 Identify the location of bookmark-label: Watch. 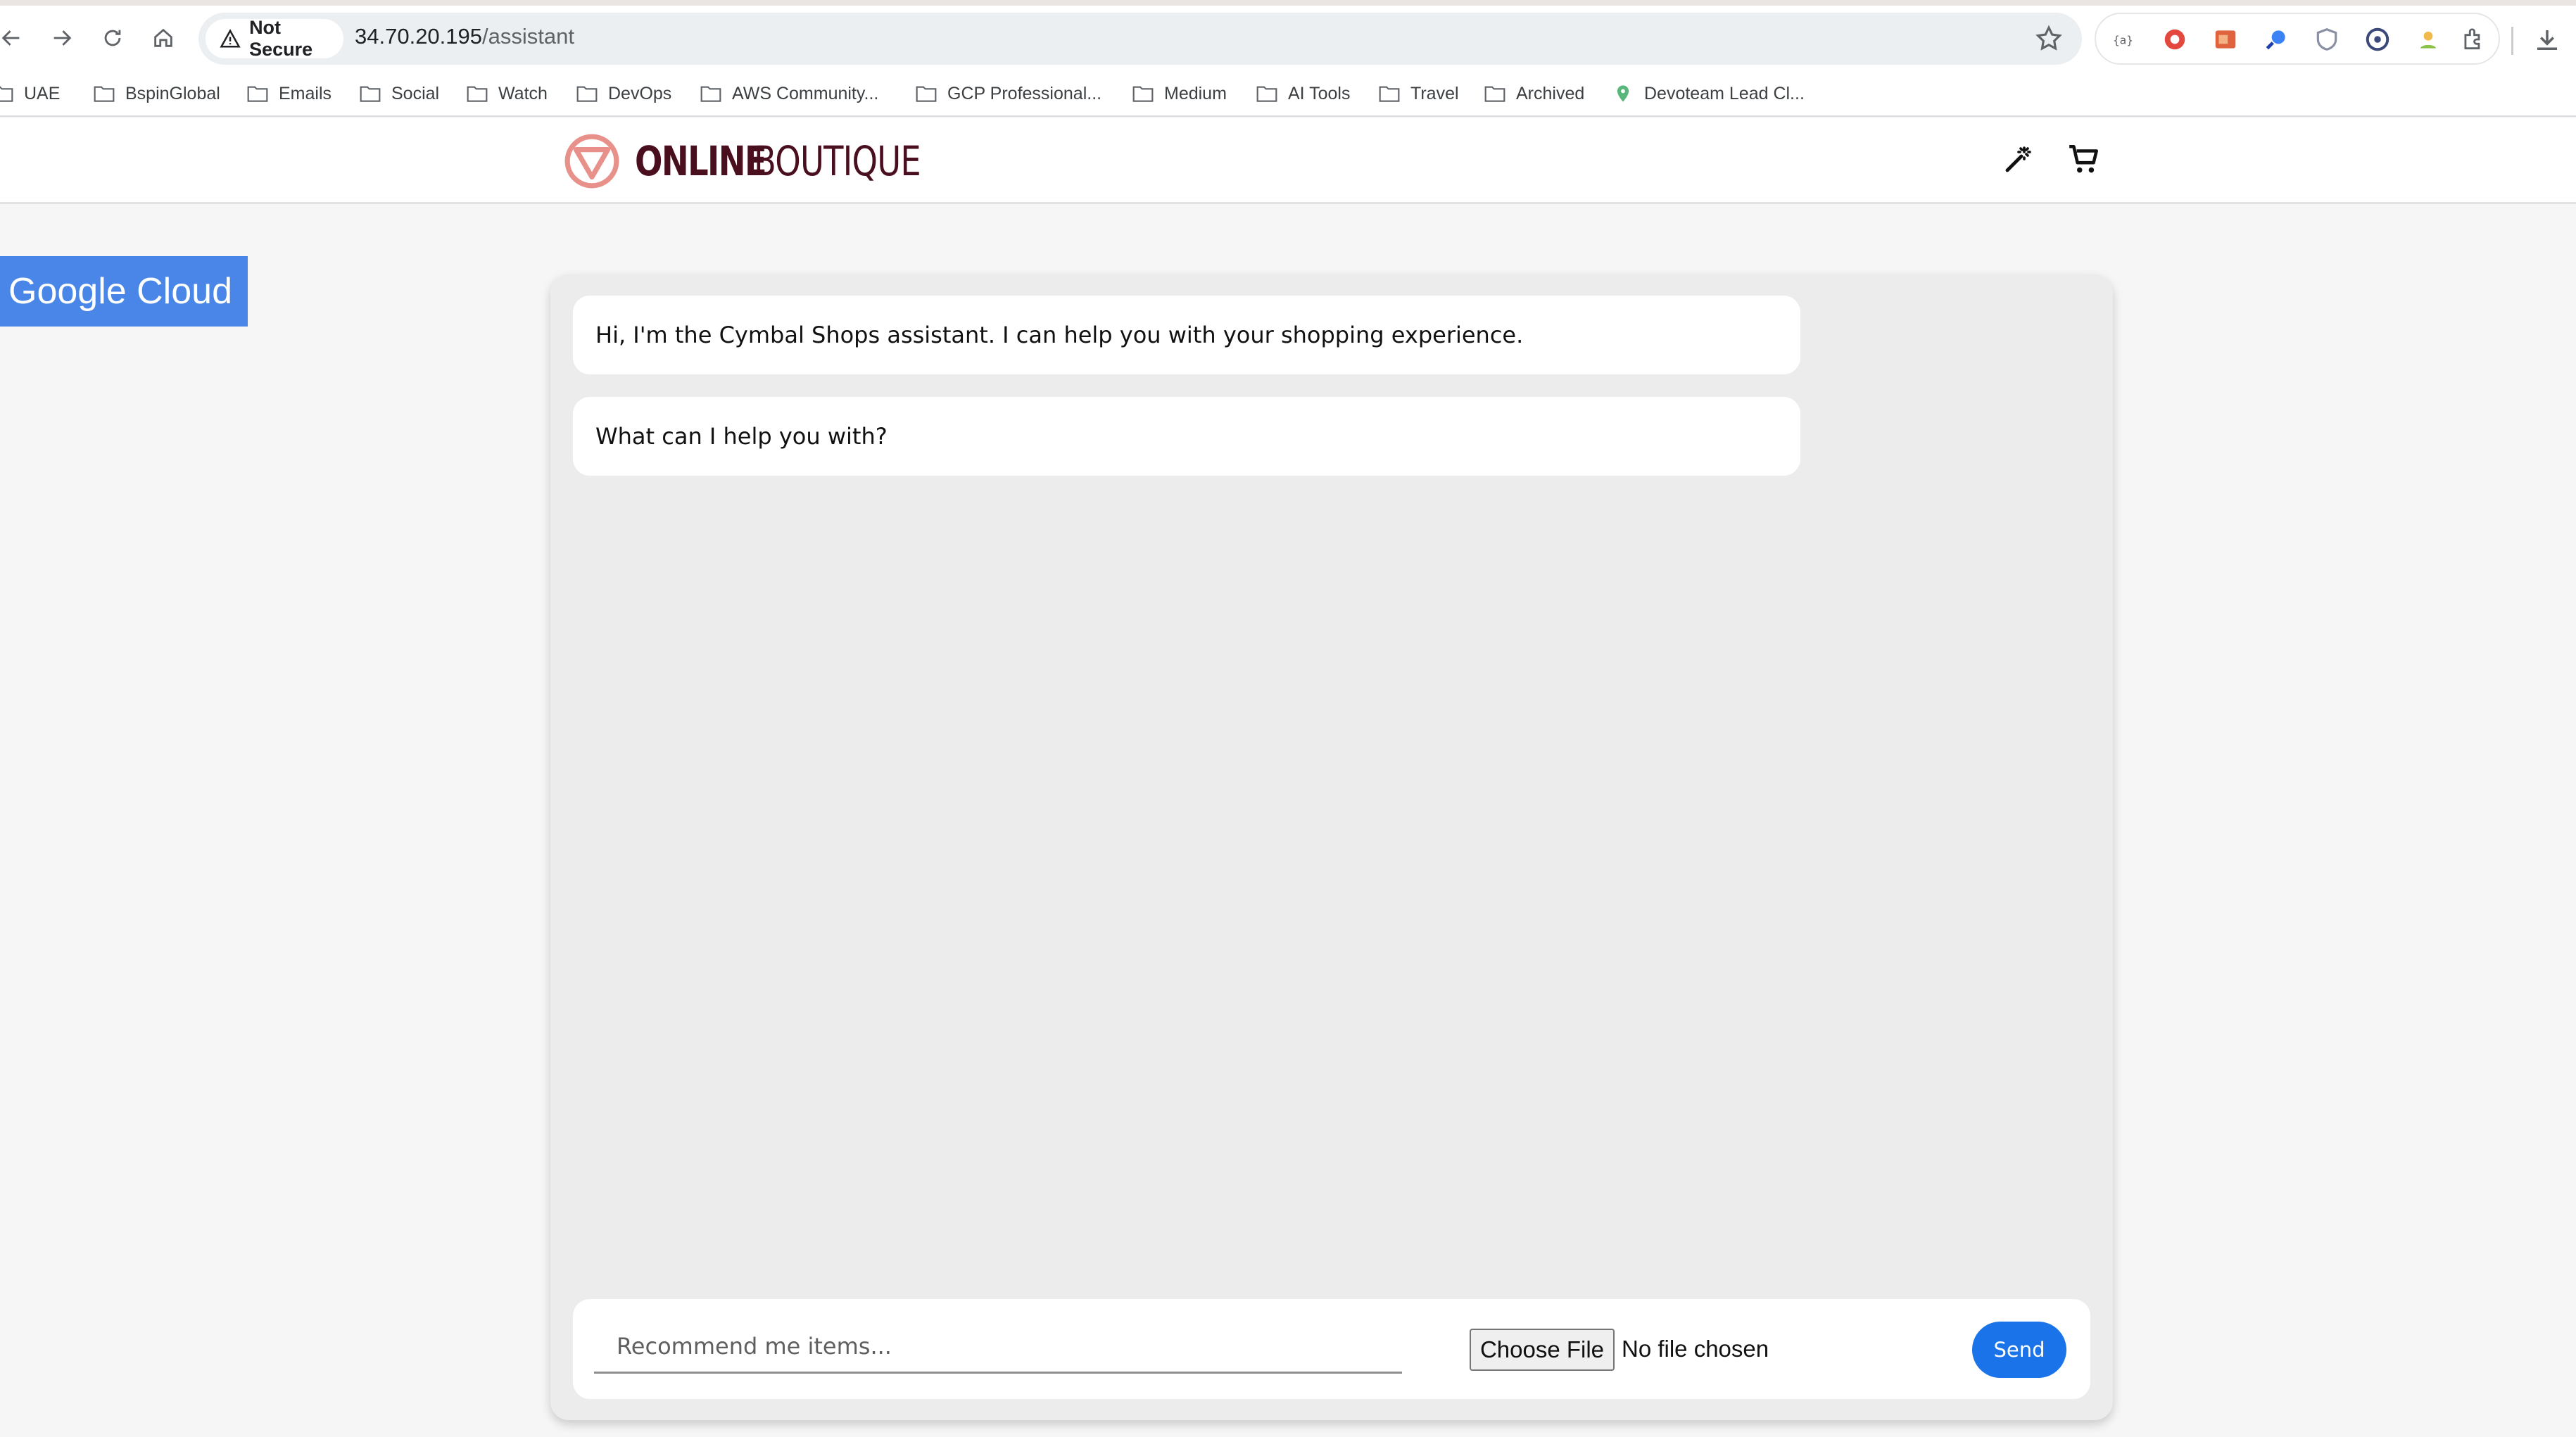
(523, 93).